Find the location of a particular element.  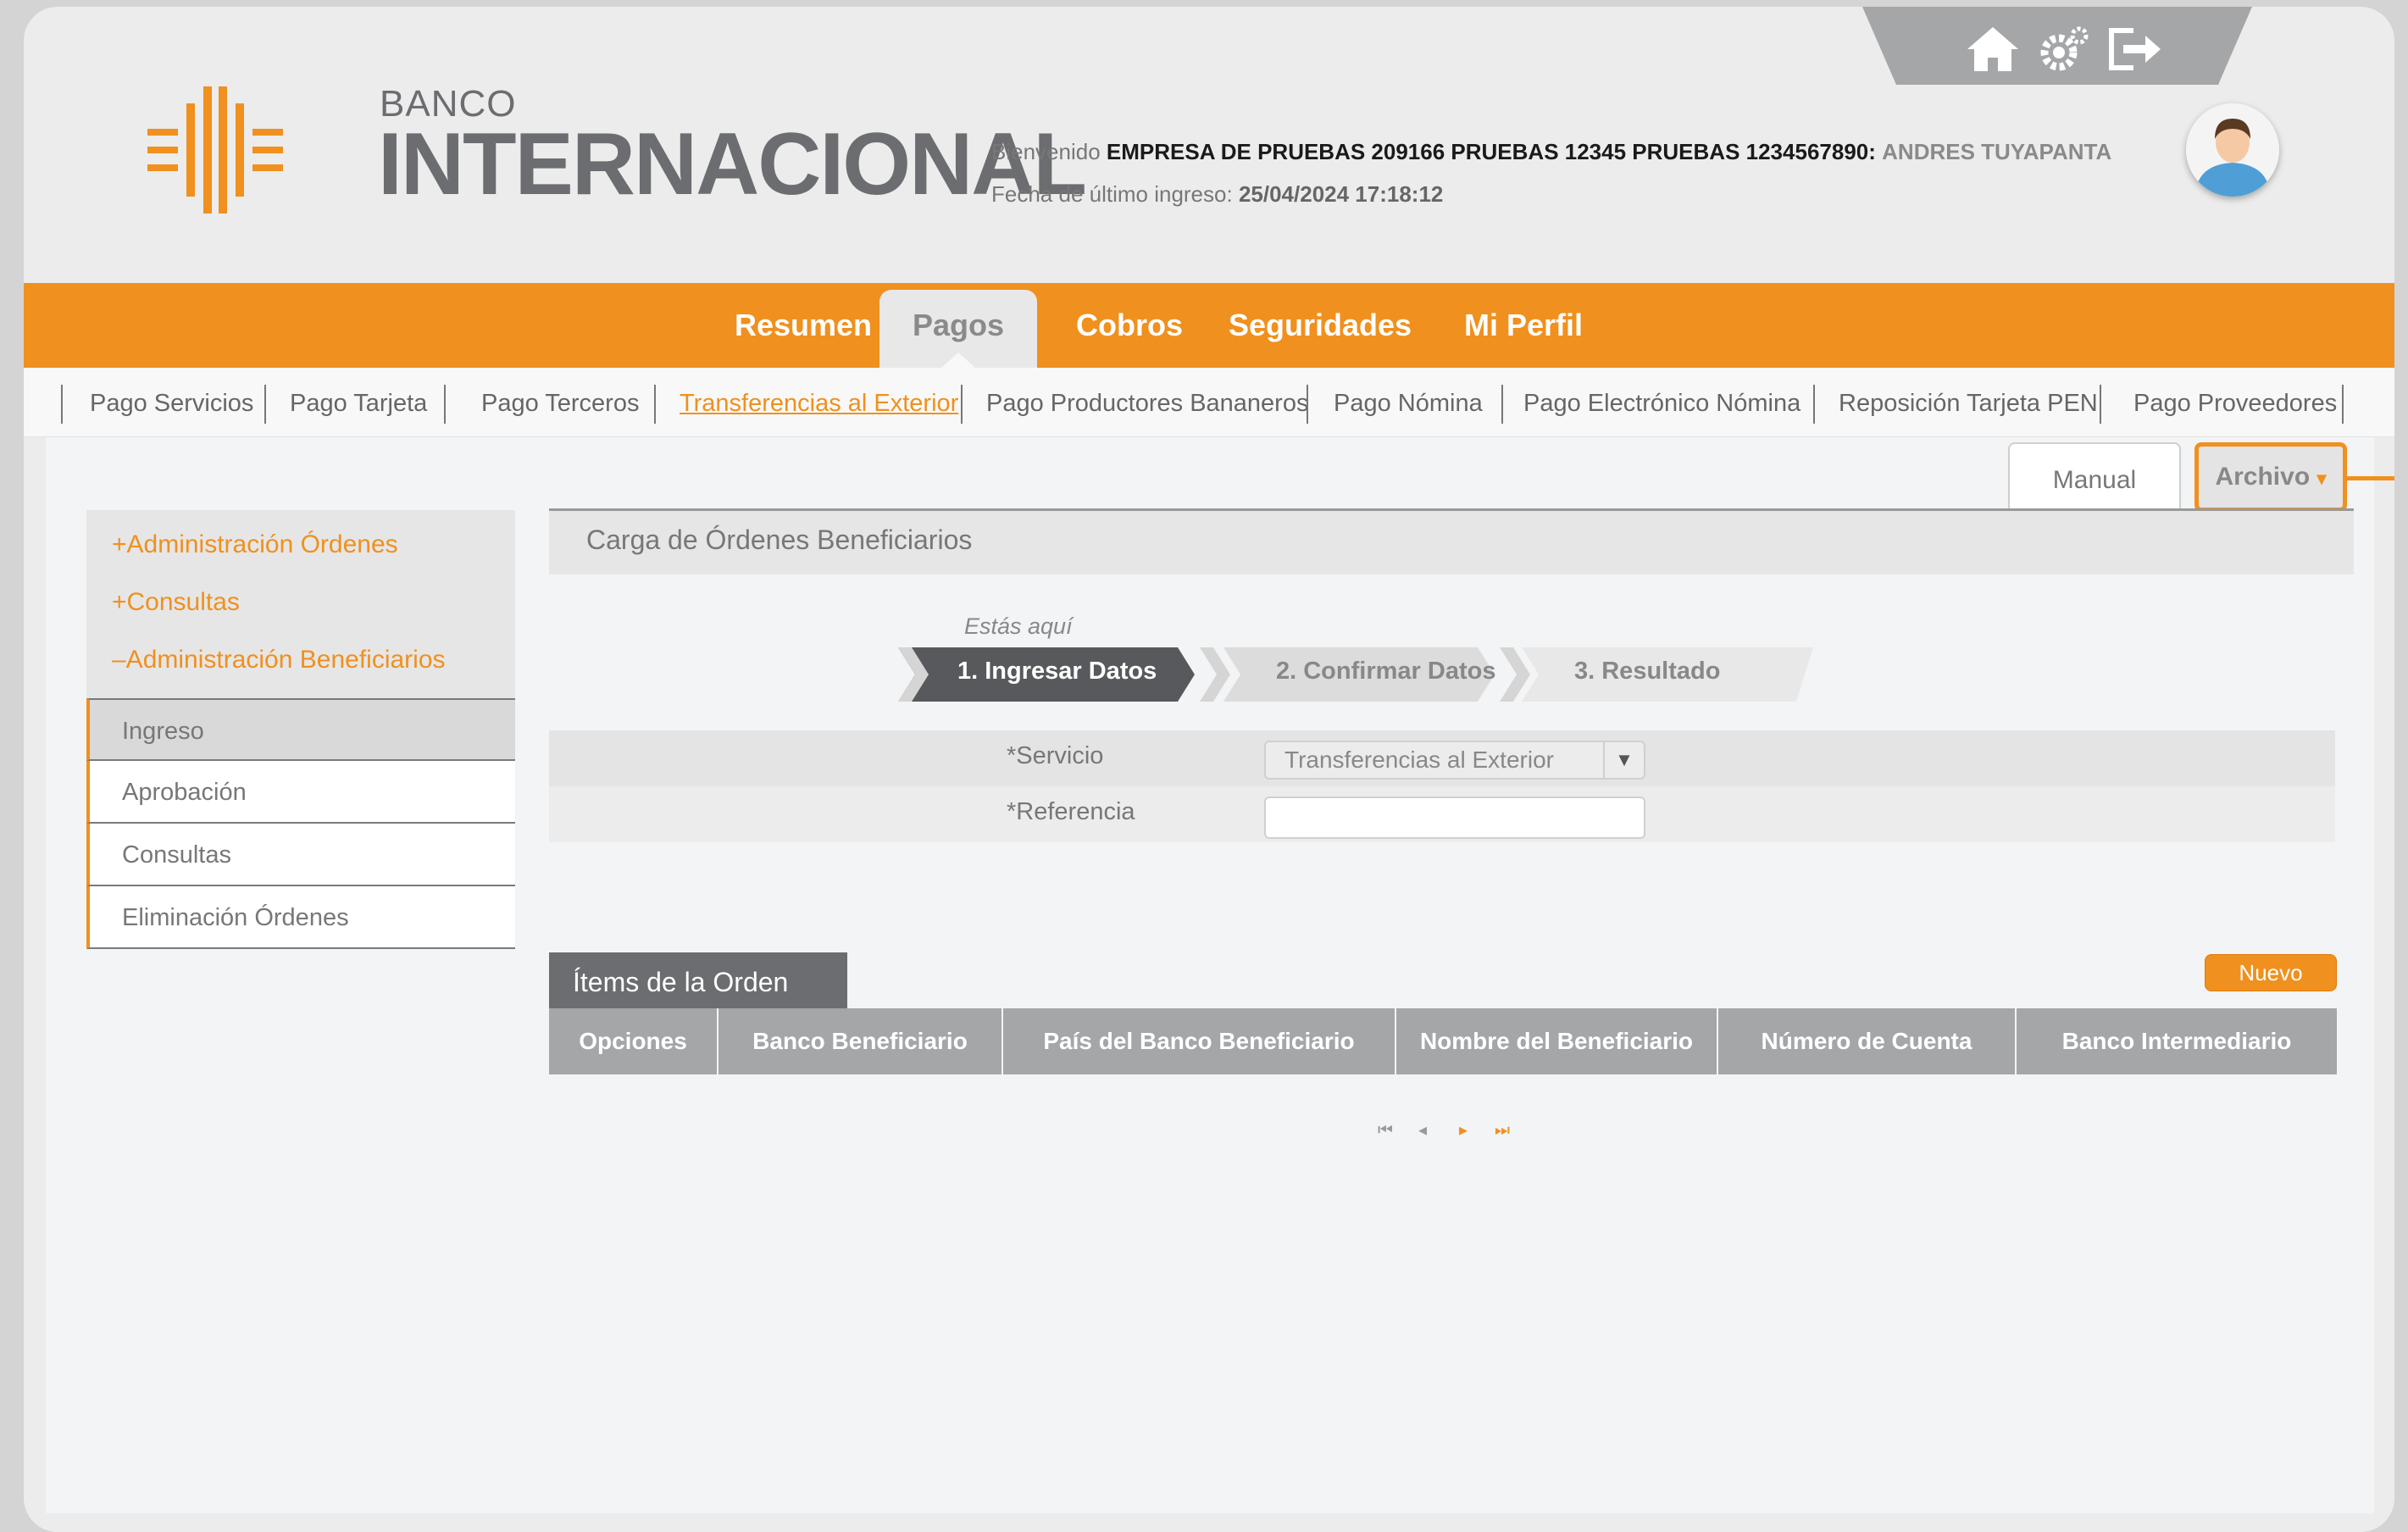

subnav-pago-nomina: Pago Nómina is located at coordinates (1408, 403).